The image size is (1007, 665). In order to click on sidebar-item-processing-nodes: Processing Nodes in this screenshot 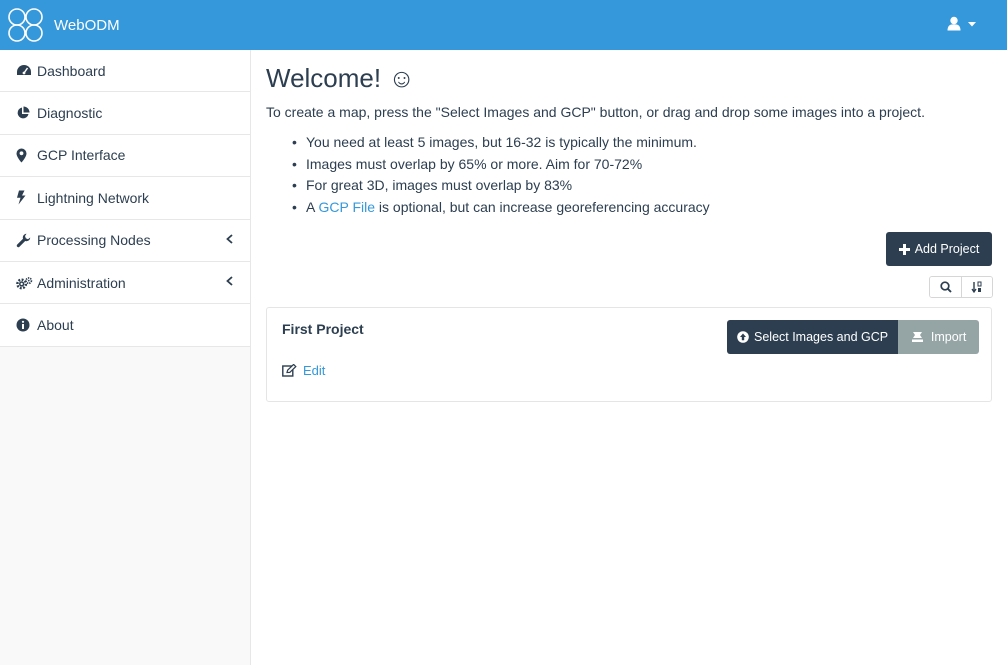, I will do `click(125, 240)`.